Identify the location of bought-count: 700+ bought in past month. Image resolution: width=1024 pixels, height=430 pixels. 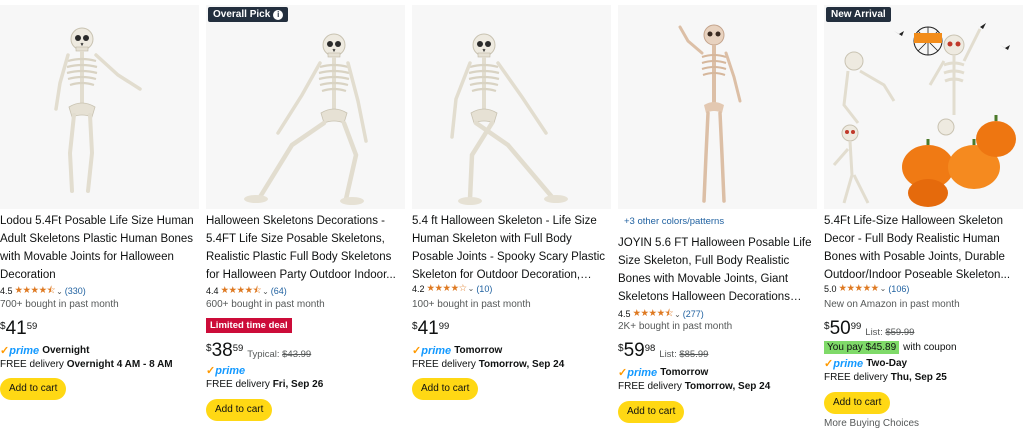
(59, 304).